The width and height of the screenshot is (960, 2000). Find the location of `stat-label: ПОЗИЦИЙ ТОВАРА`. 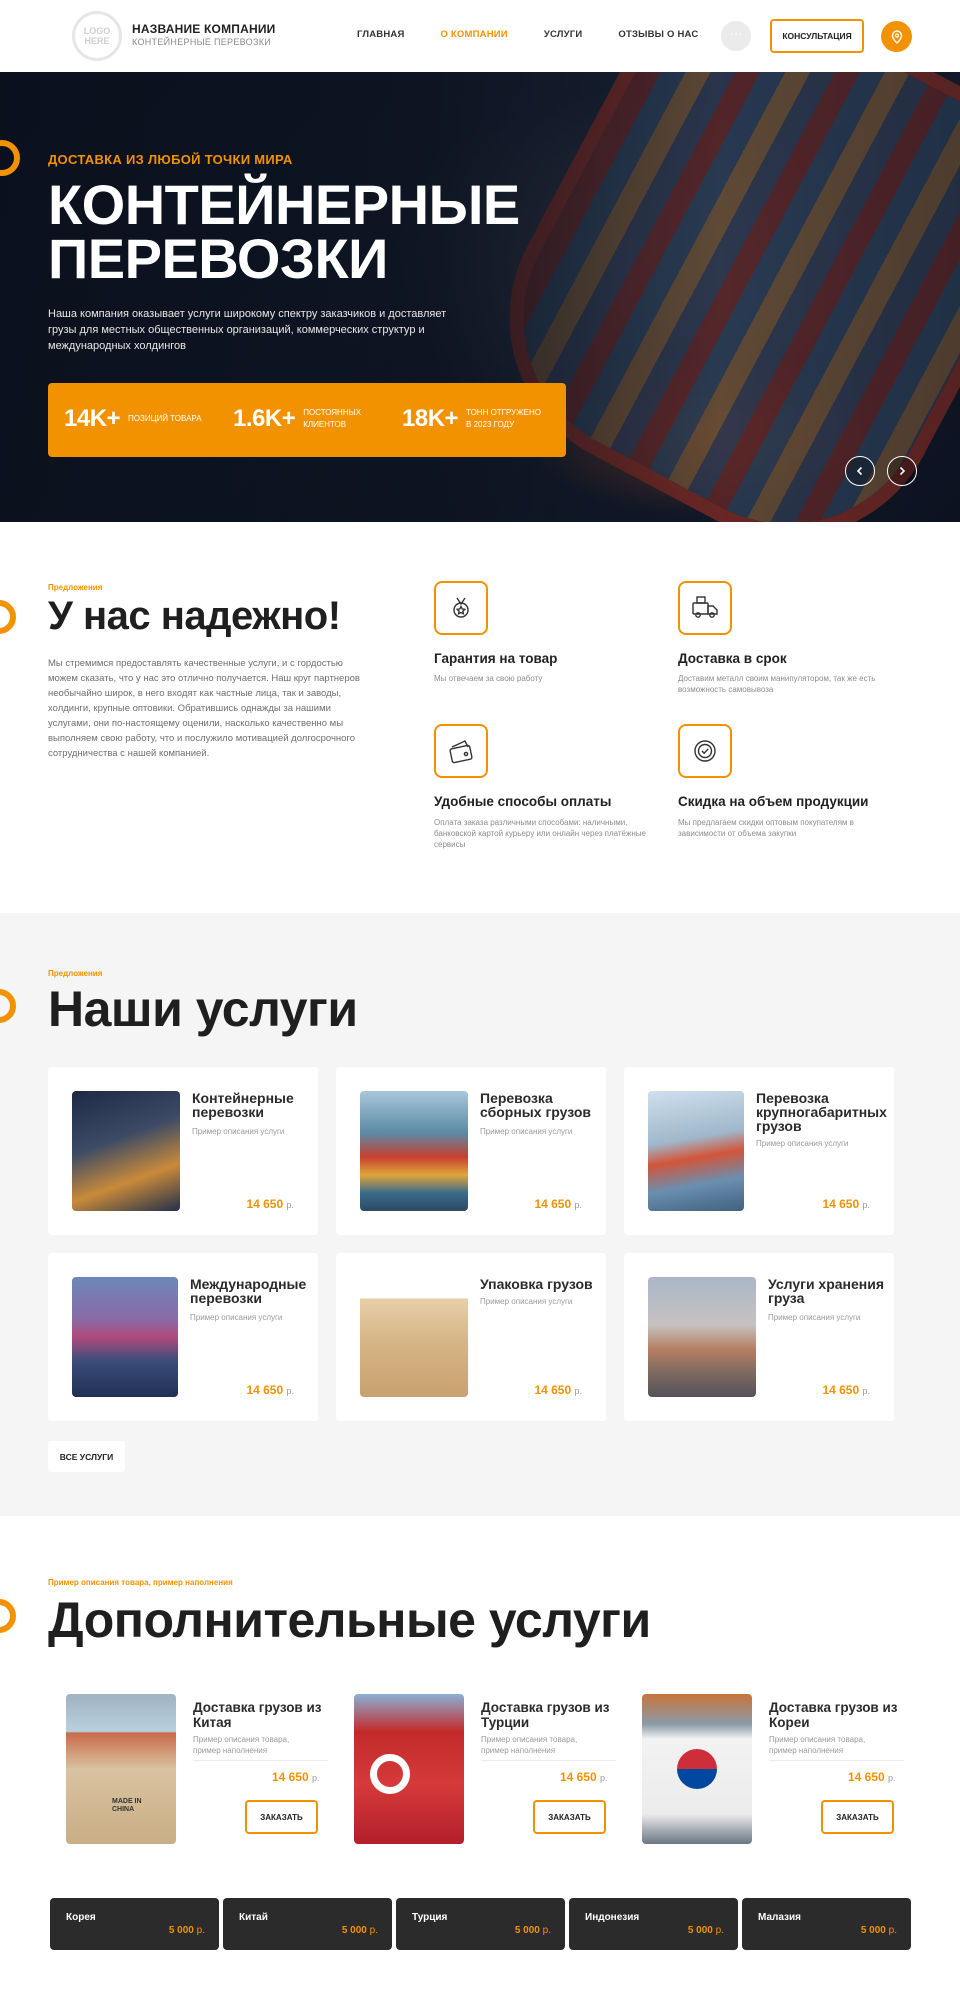

stat-label: ПОЗИЦИЙ ТОВАРА is located at coordinates (165, 418).